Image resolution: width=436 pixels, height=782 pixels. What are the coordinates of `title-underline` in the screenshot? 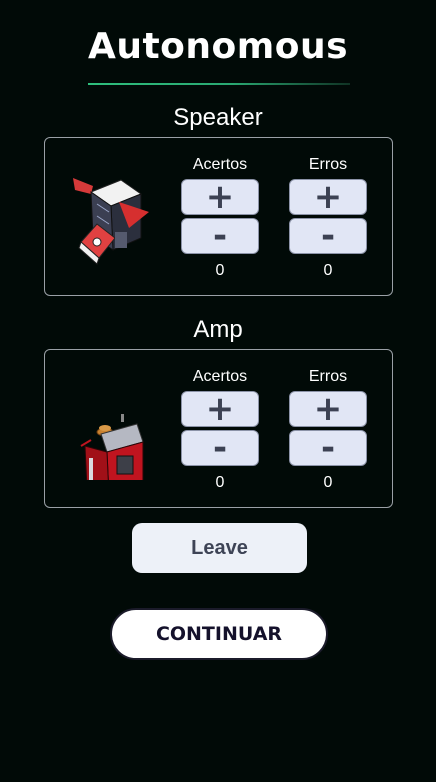 It's located at (219, 84).